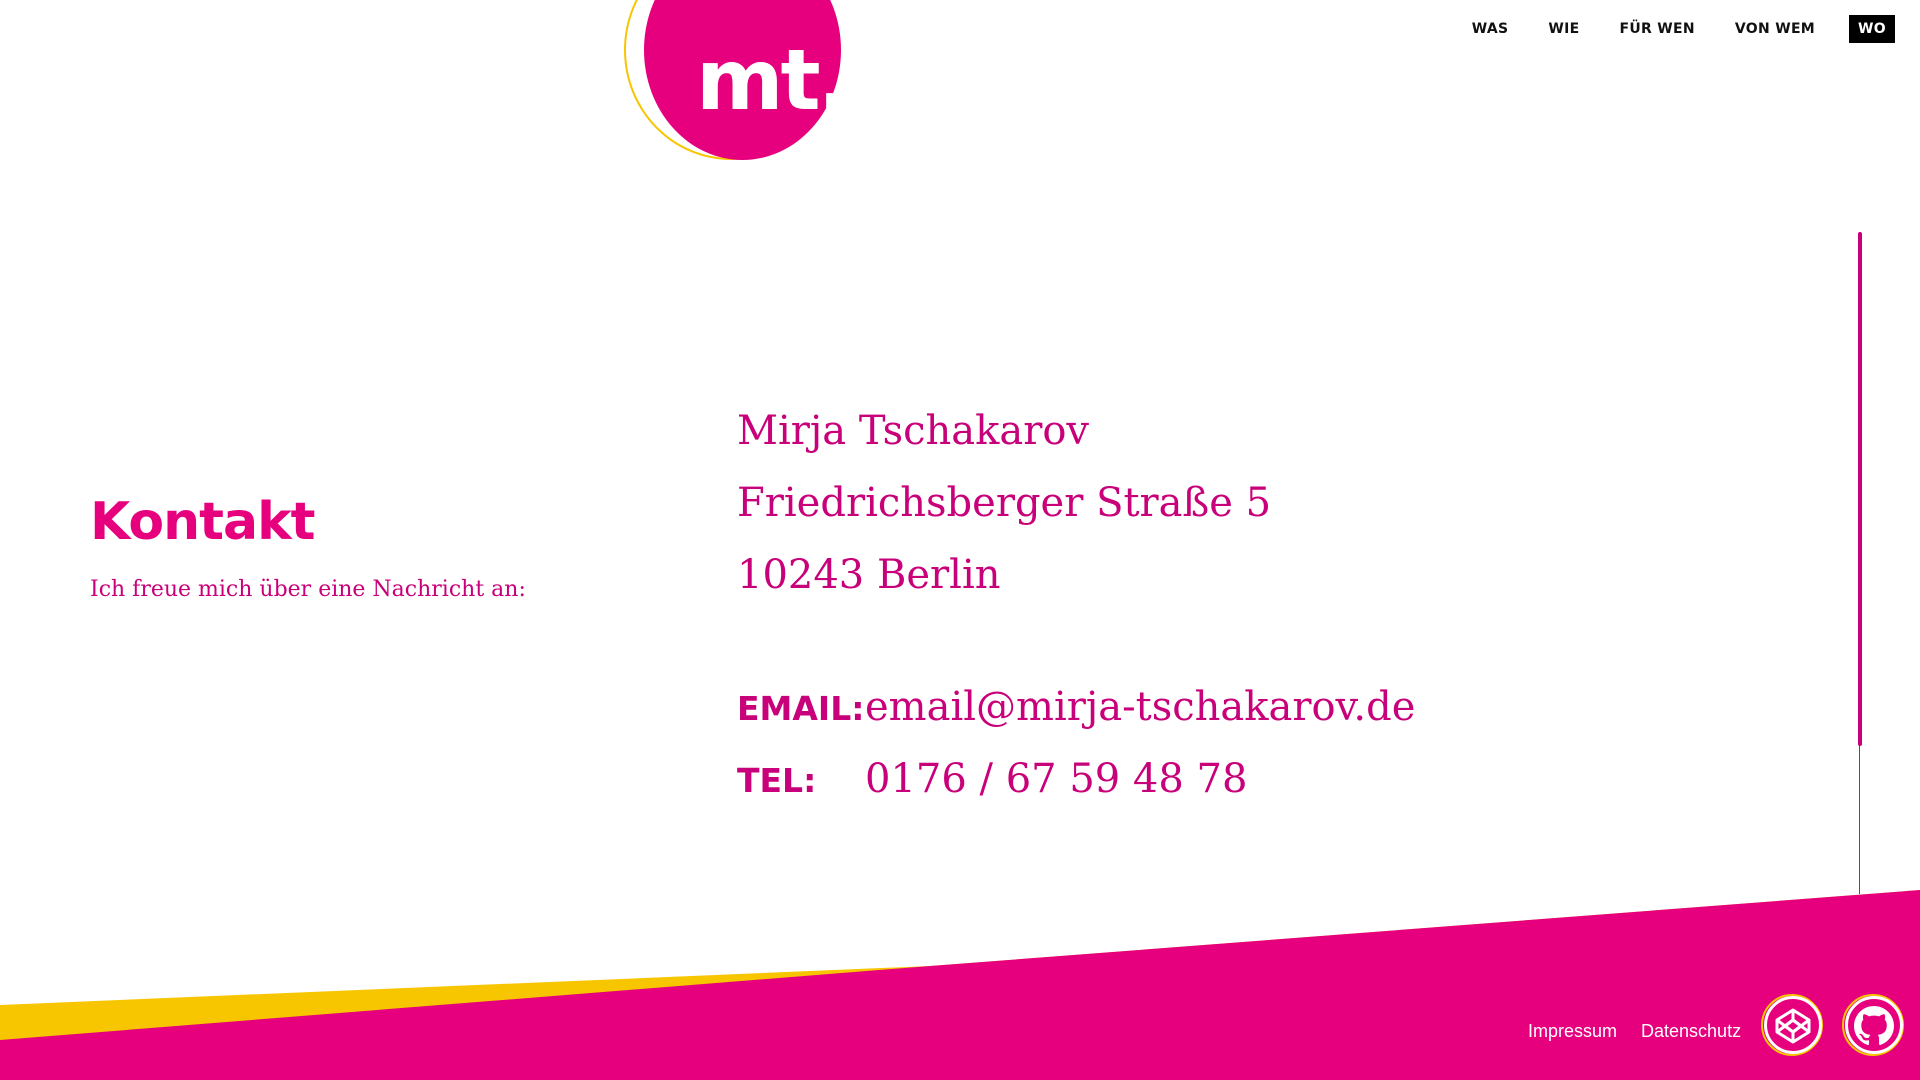  I want to click on address-street: Friedrichsberger Straße 5, so click(1004, 503).